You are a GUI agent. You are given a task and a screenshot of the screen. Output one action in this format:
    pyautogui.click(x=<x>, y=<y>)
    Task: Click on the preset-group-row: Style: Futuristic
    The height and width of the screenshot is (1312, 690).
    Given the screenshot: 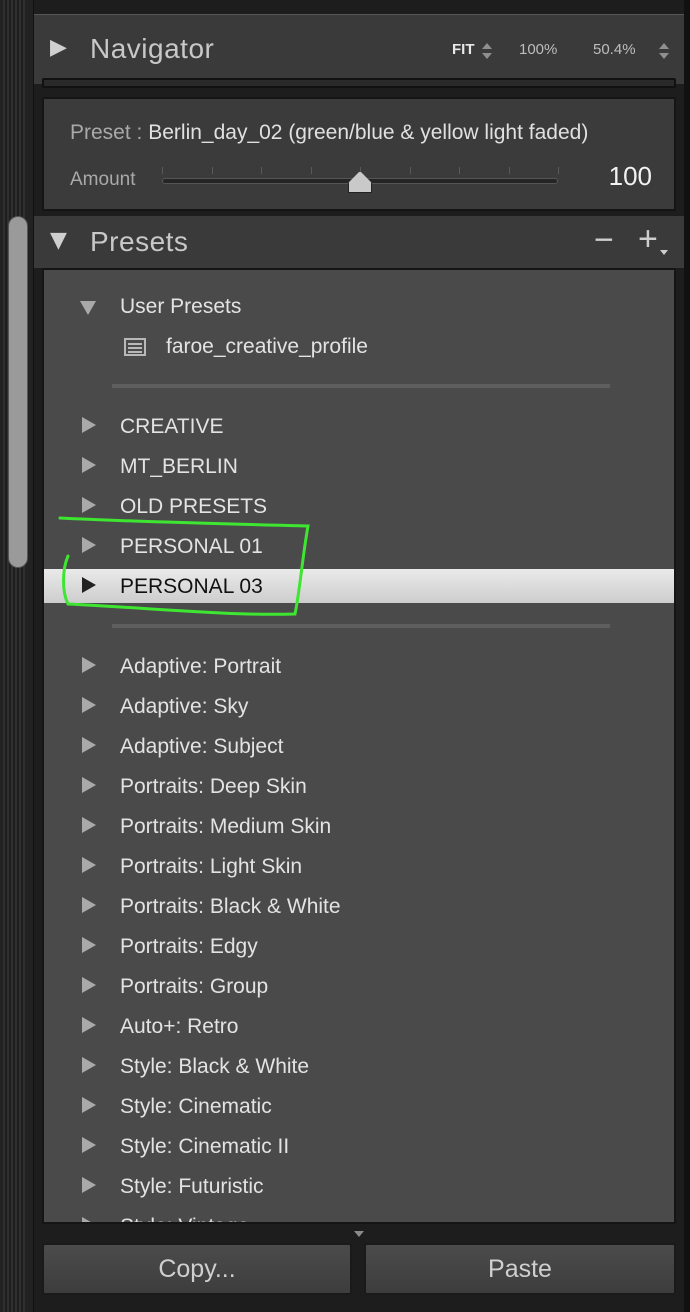 What is the action you would take?
    pyautogui.click(x=359, y=1187)
    